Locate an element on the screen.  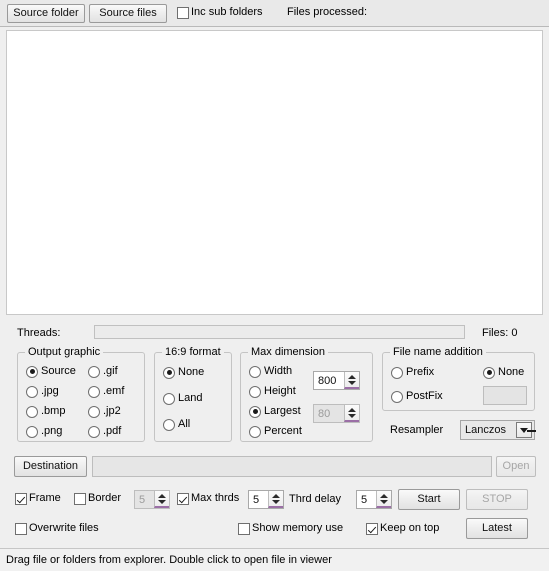
radio-fname-none: None is located at coordinates (503, 372).